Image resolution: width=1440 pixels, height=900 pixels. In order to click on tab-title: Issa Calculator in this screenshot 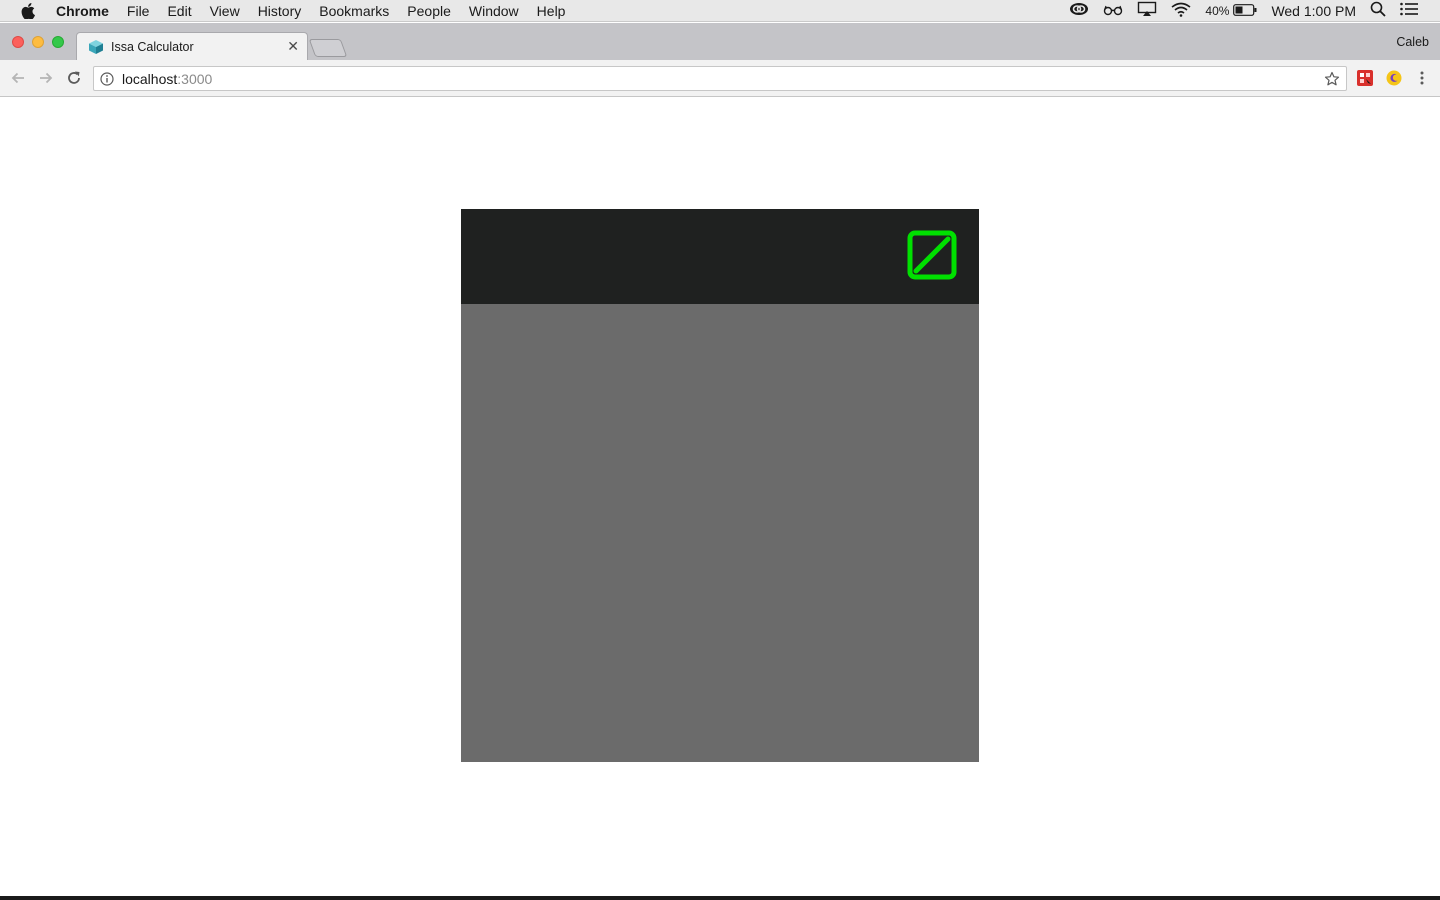, I will do `click(152, 46)`.